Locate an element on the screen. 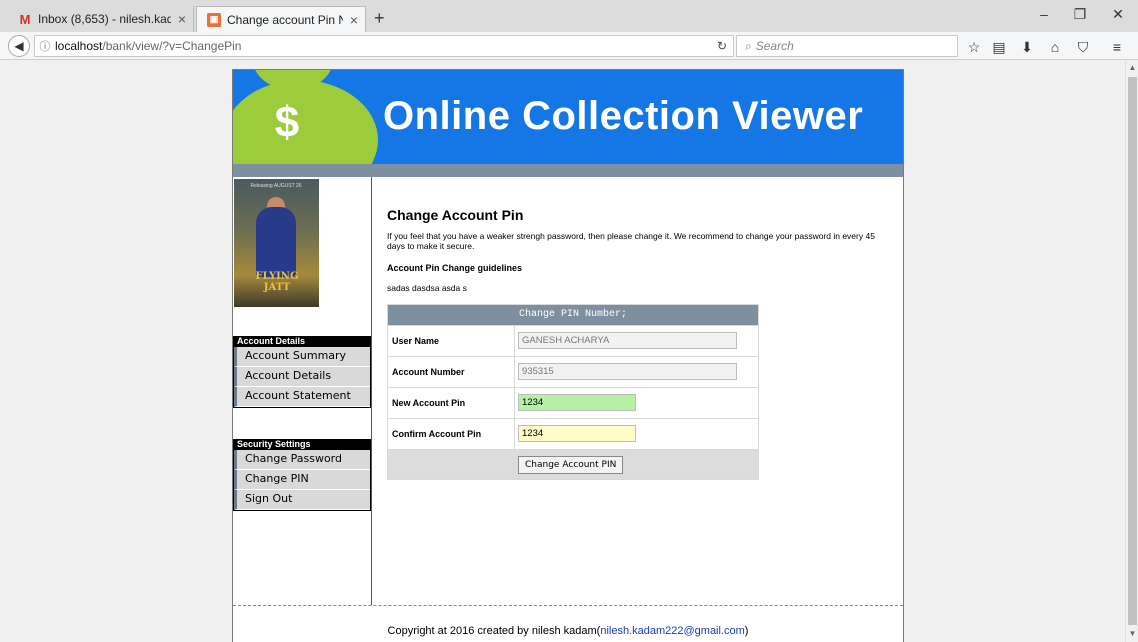 This screenshot has width=1138, height=642. header-banner: $ Online Collection Viewer is located at coordinates (568, 117).